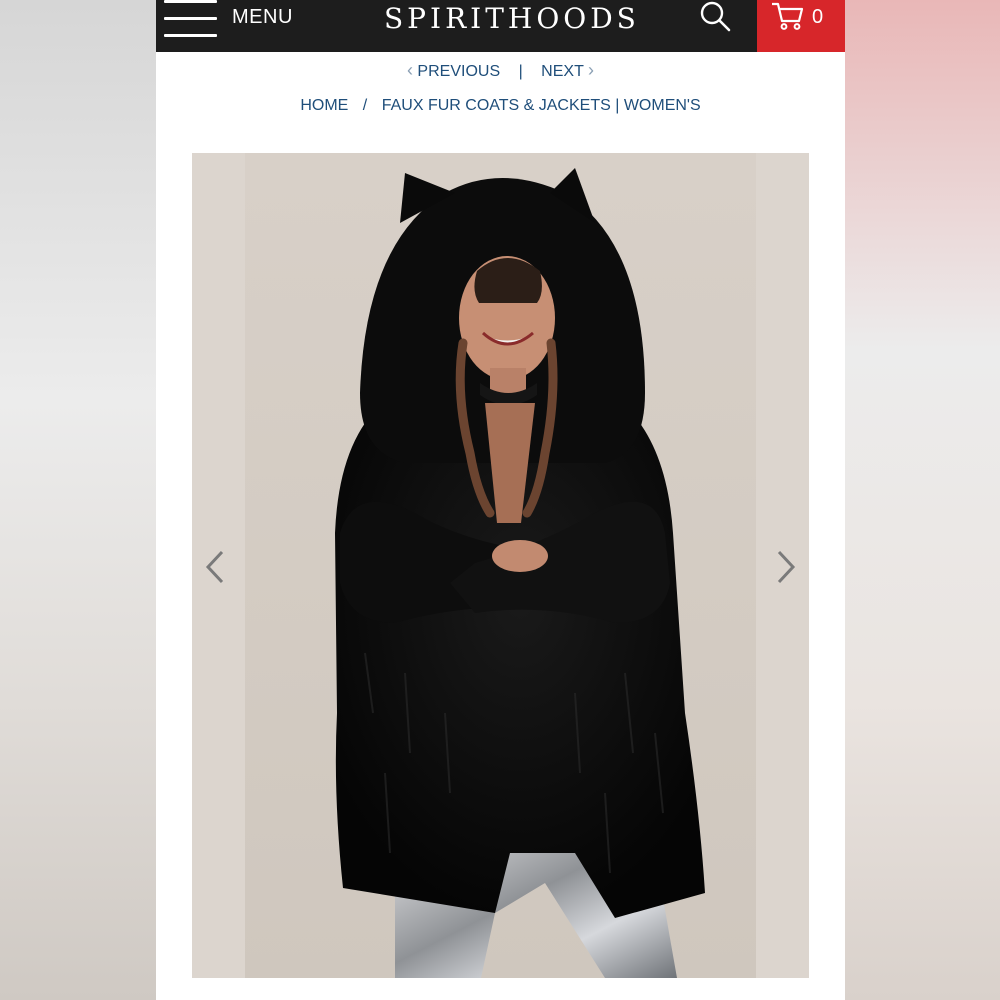  What do you see at coordinates (324, 105) in the screenshot?
I see `breadcrumb-home: HOME` at bounding box center [324, 105].